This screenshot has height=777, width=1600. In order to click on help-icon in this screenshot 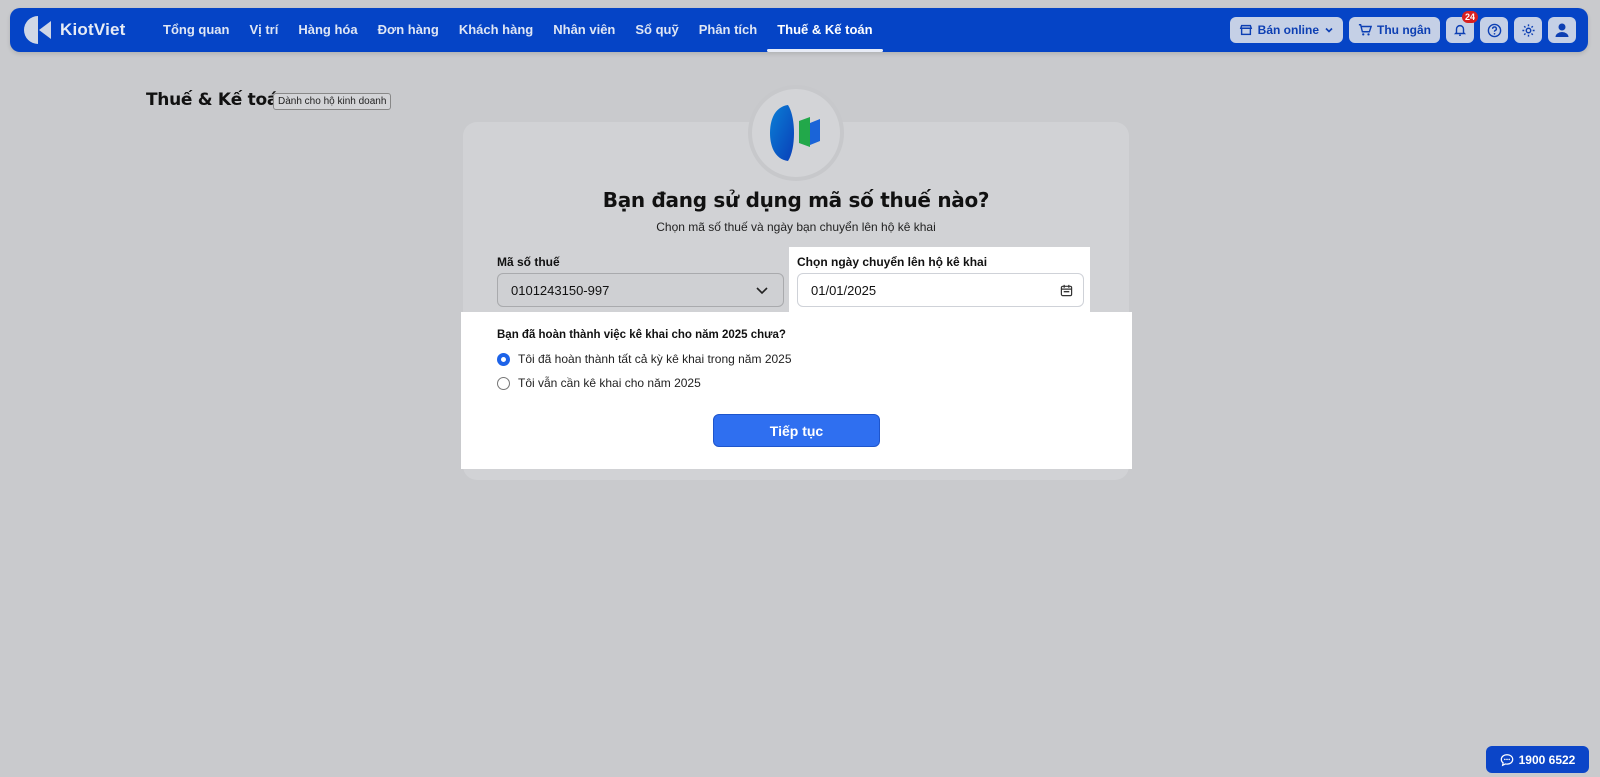, I will do `click(1494, 30)`.